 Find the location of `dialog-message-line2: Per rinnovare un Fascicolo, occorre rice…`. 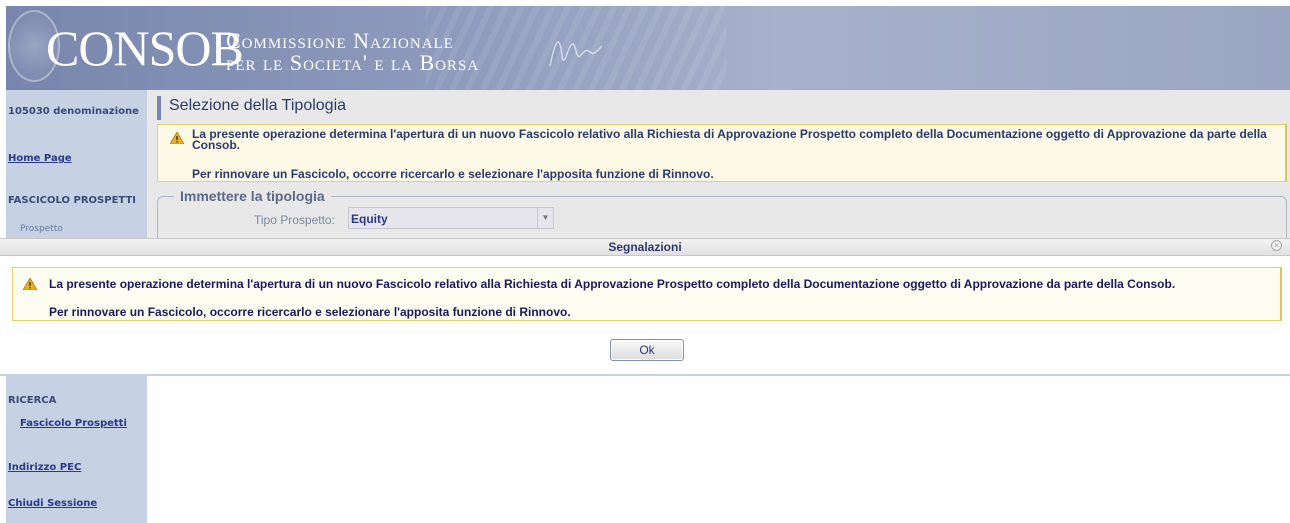

dialog-message-line2: Per rinnovare un Fascicolo, occorre rice… is located at coordinates (310, 312).